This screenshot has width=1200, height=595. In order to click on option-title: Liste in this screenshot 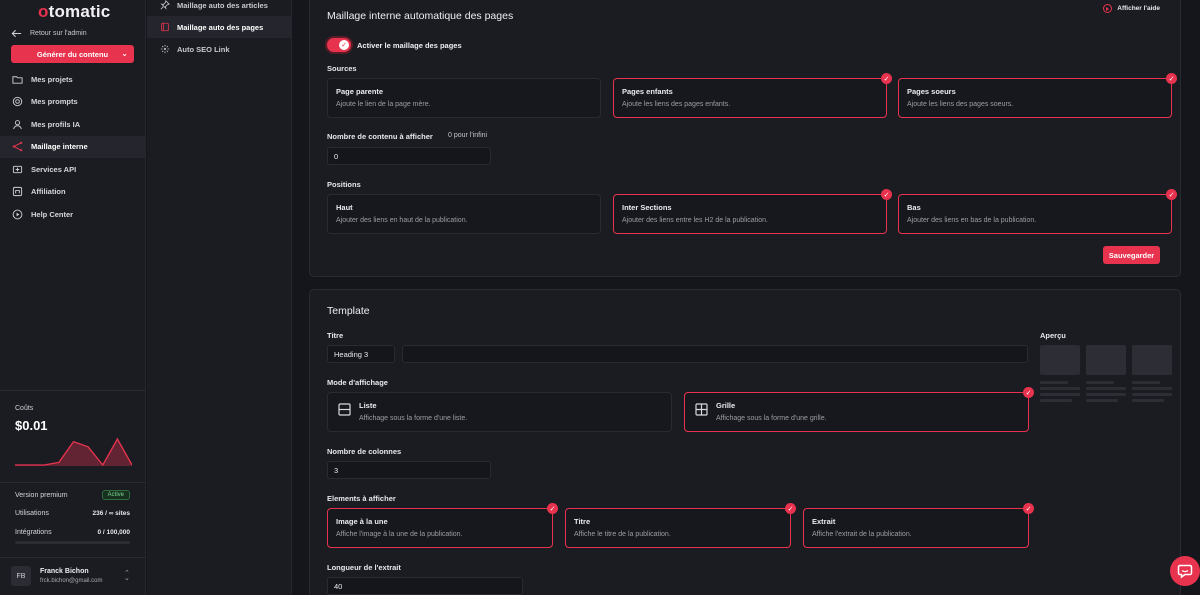, I will do `click(368, 405)`.